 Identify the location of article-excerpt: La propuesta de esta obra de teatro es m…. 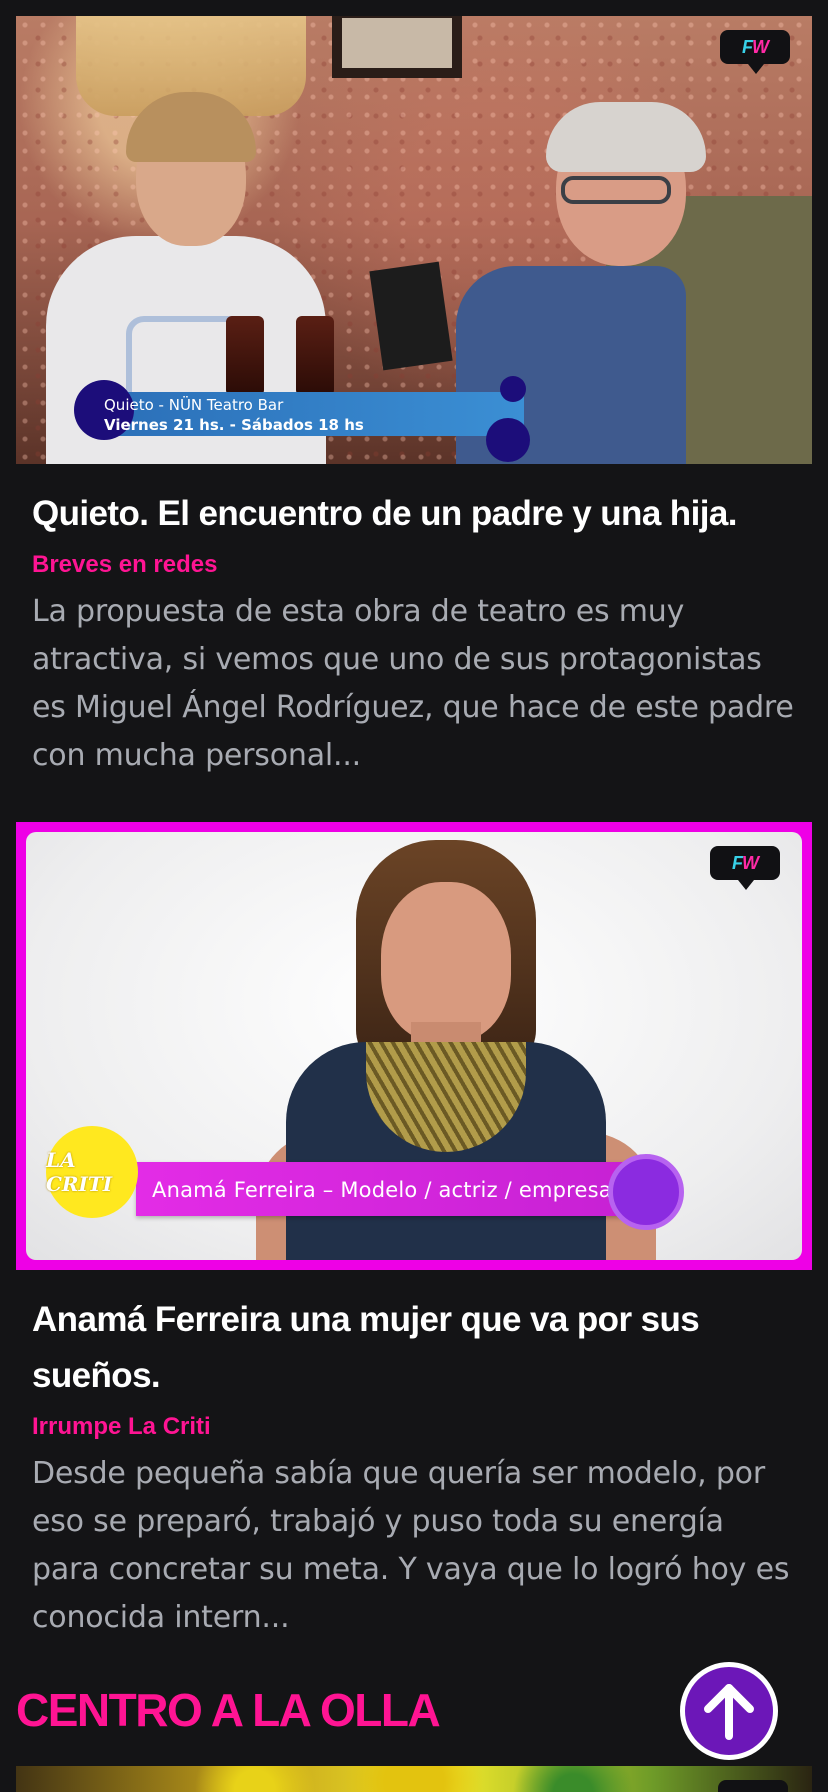
(413, 683).